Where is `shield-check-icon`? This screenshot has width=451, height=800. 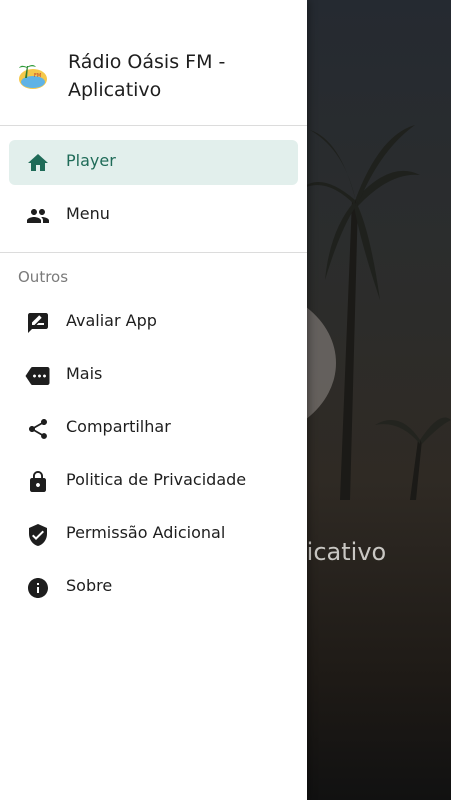
shield-check-icon is located at coordinates (37, 534).